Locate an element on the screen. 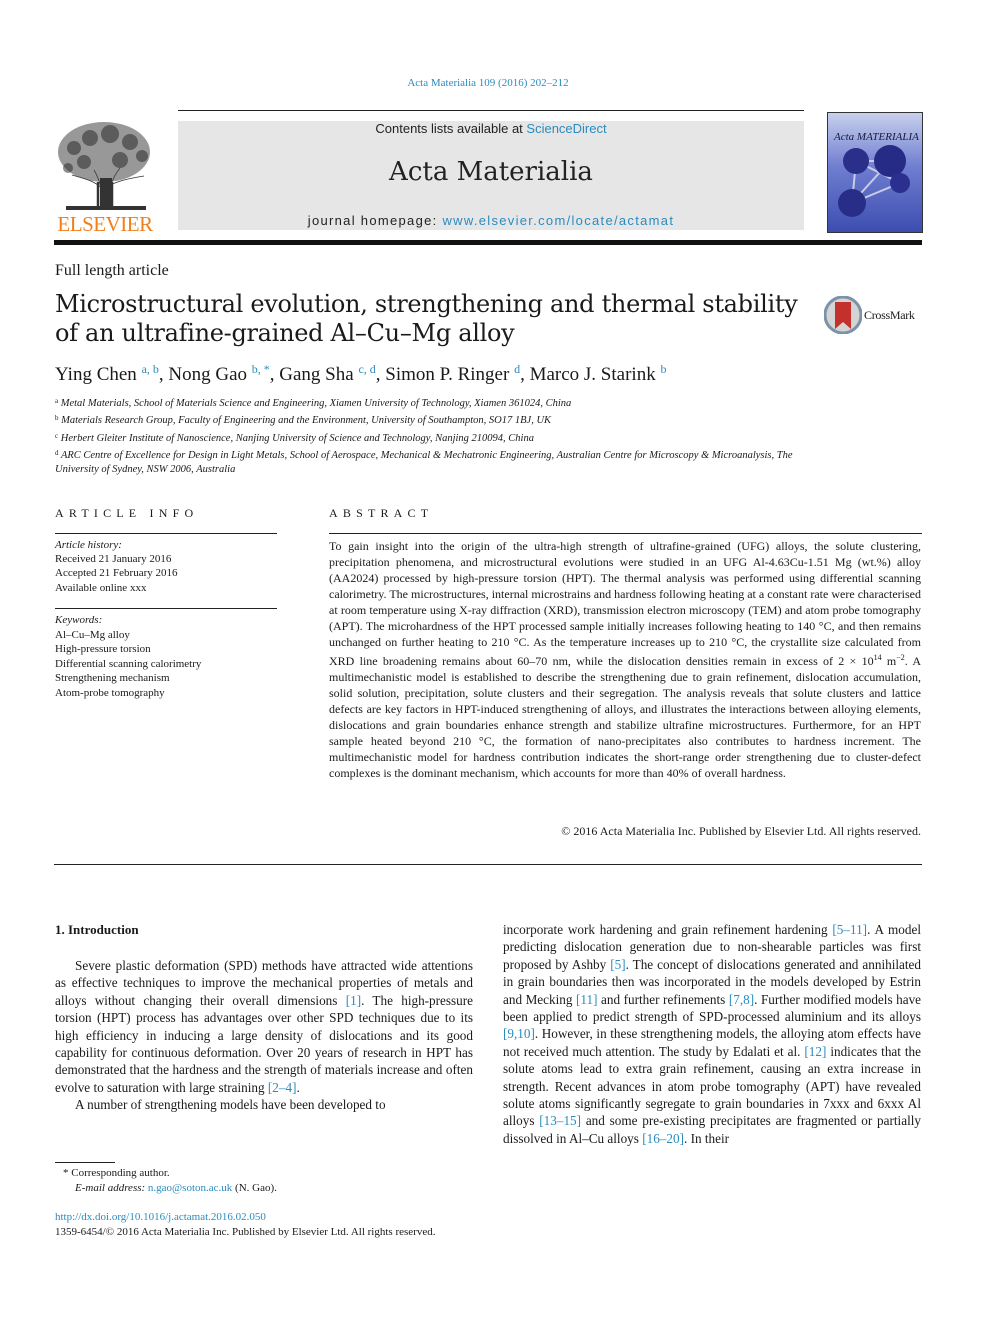  citation-link: [16–20] is located at coordinates (663, 1138).